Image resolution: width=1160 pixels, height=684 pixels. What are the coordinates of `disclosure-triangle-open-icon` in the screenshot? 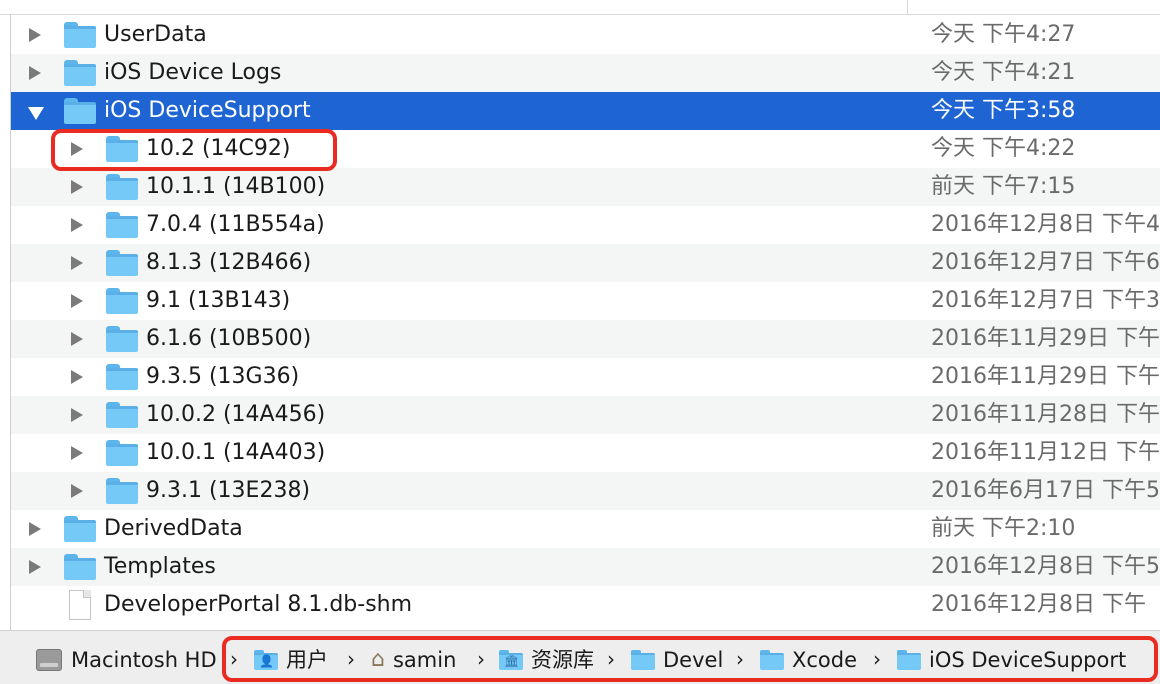 It's located at (36, 113).